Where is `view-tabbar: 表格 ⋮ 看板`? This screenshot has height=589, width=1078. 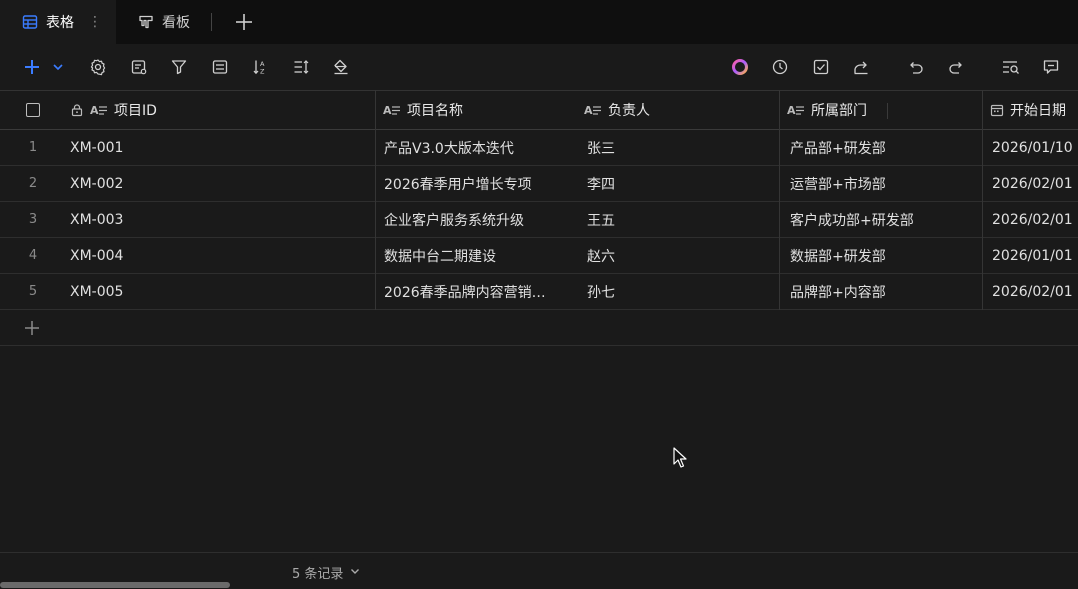
view-tabbar: 表格 ⋮ 看板 is located at coordinates (539, 22).